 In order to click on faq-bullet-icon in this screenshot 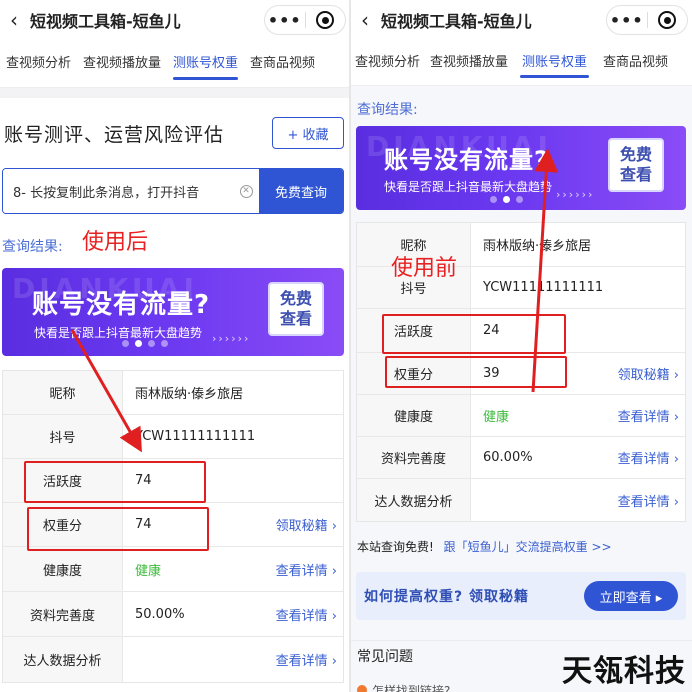, I will do `click(362, 688)`.